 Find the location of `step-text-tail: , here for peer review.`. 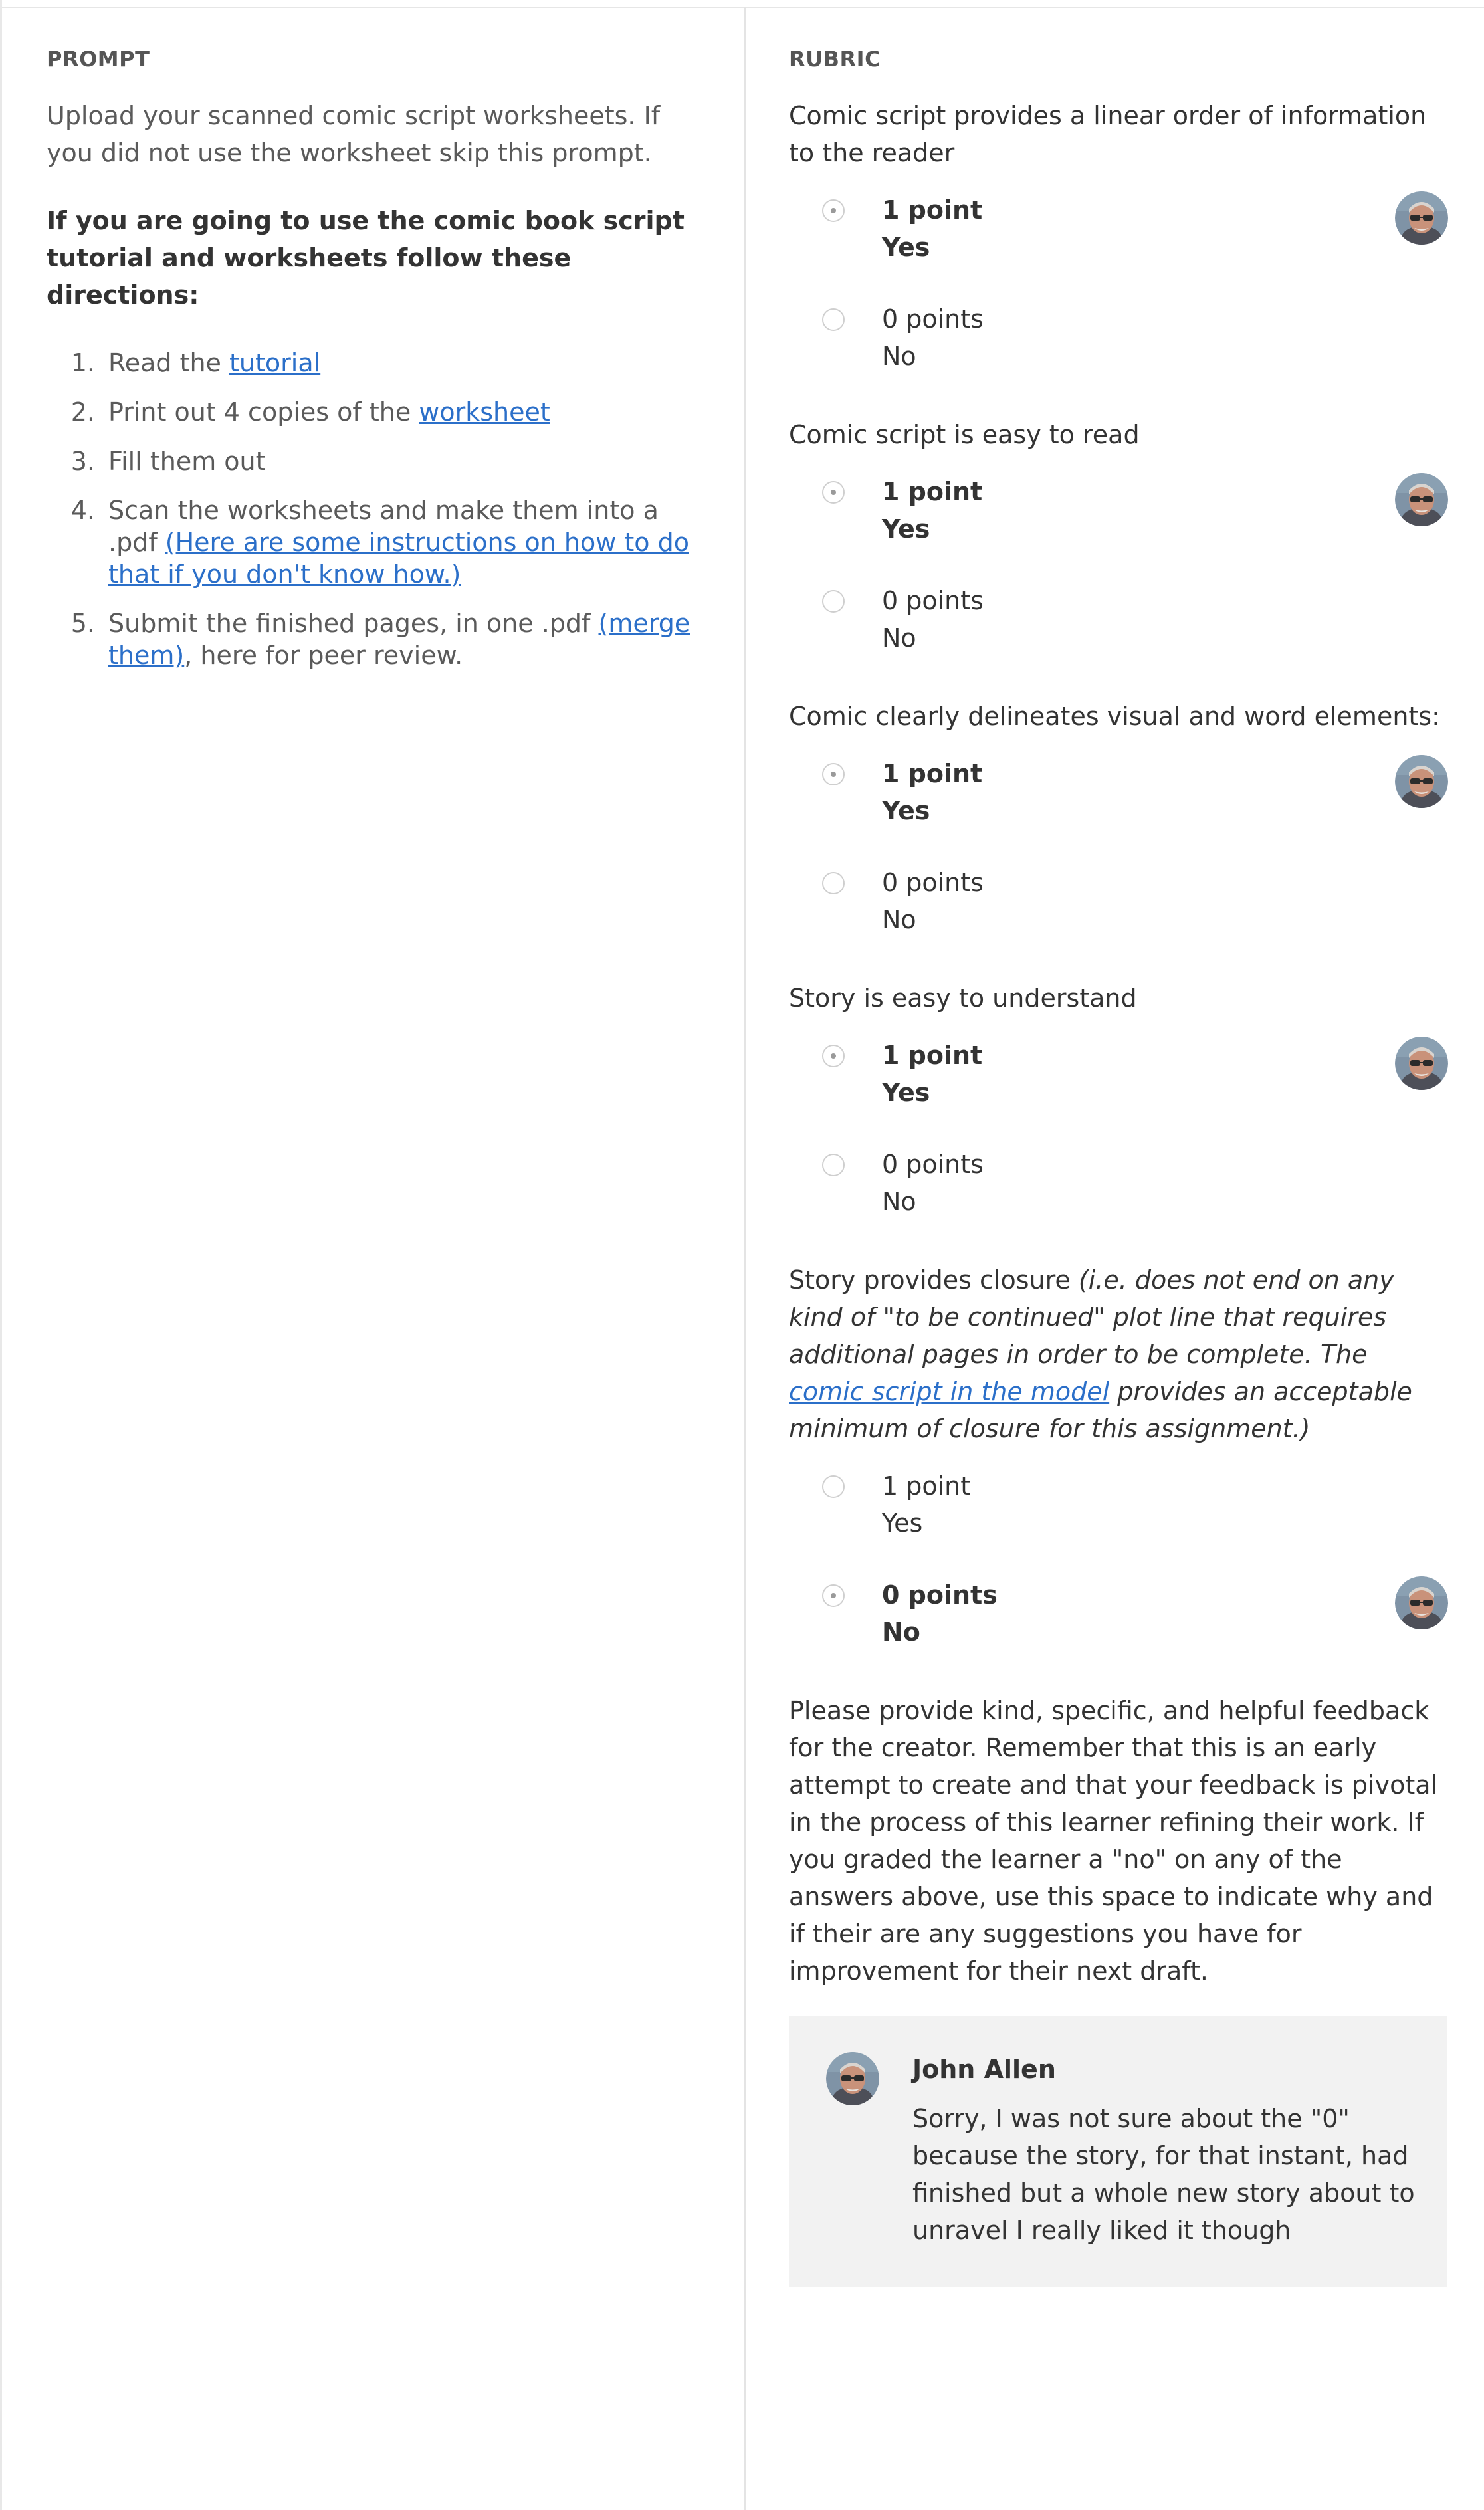

step-text-tail: , here for peer review. is located at coordinates (323, 655).